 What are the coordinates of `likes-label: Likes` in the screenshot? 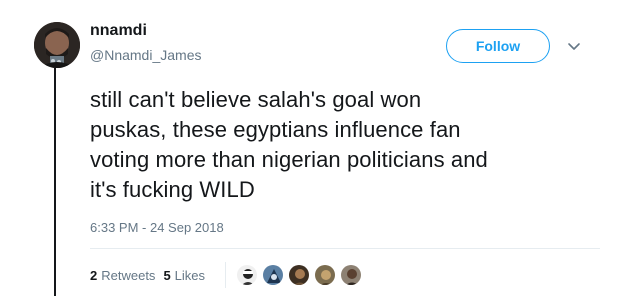 It's located at (190, 275).